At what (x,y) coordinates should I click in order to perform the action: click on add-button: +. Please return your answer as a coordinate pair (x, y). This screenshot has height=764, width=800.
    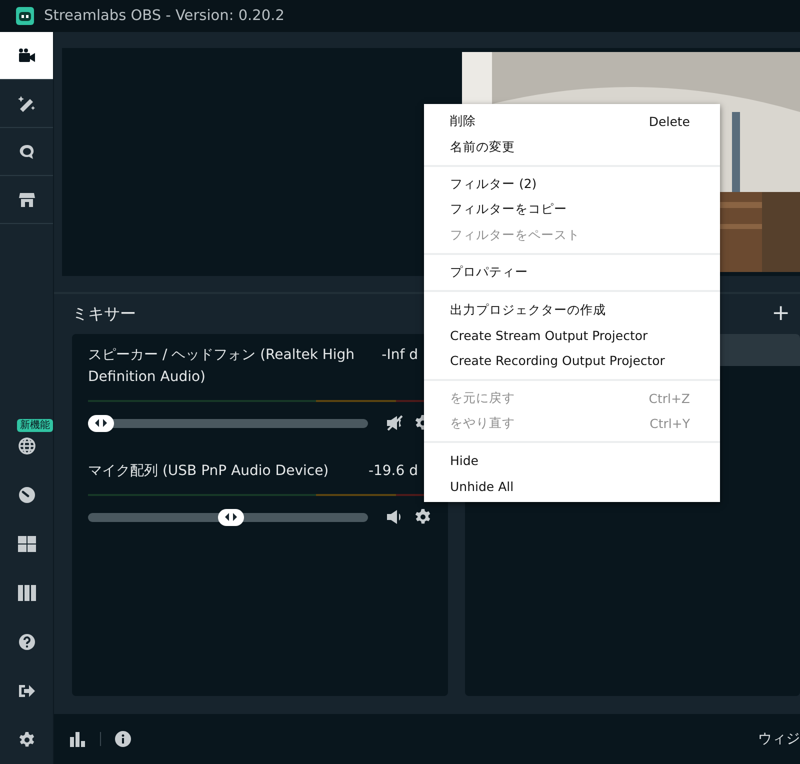
    Looking at the image, I should click on (781, 314).